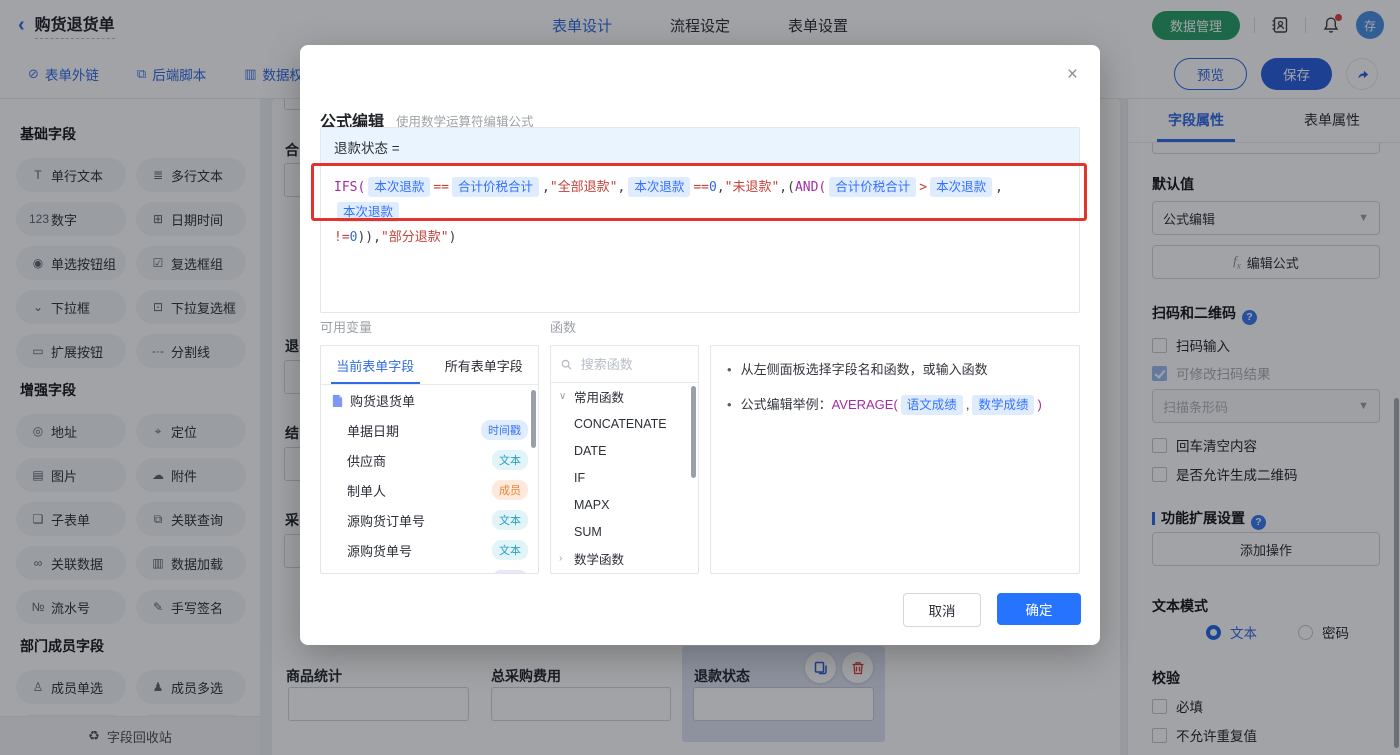 This screenshot has width=1400, height=755. I want to click on functions-panel: ∨ 常用函数 CONCATENATE DATE IF MAPX SUM › 数学函数 ›文本函数, so click(624, 459).